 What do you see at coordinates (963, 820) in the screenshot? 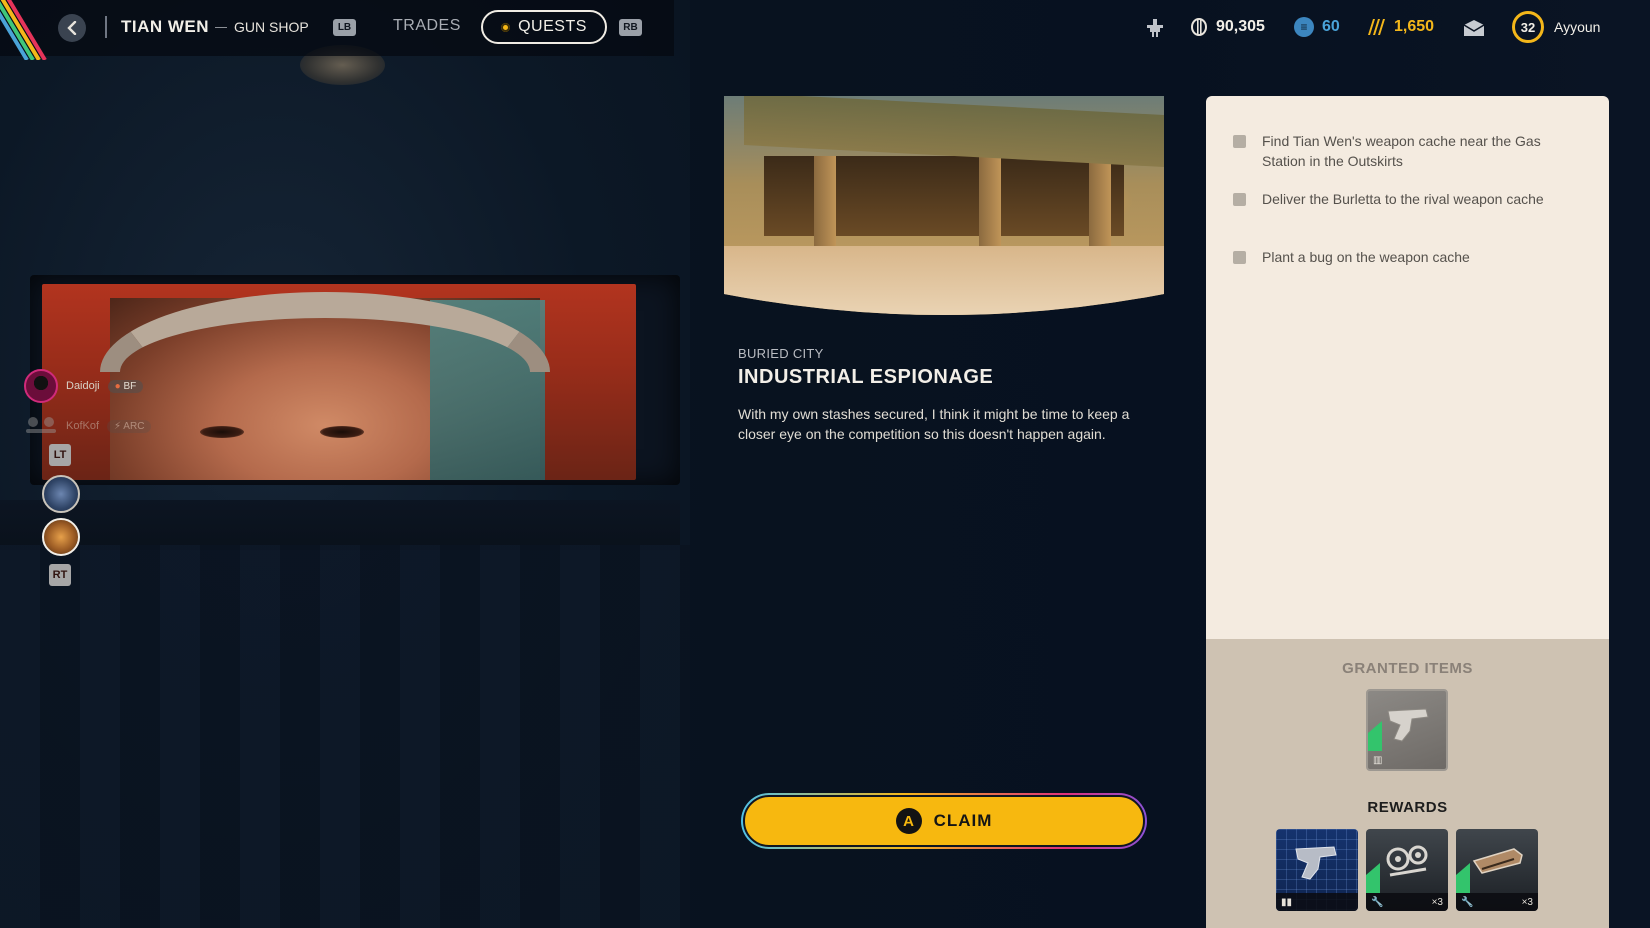
I see `claim-label: CLAIM` at bounding box center [963, 820].